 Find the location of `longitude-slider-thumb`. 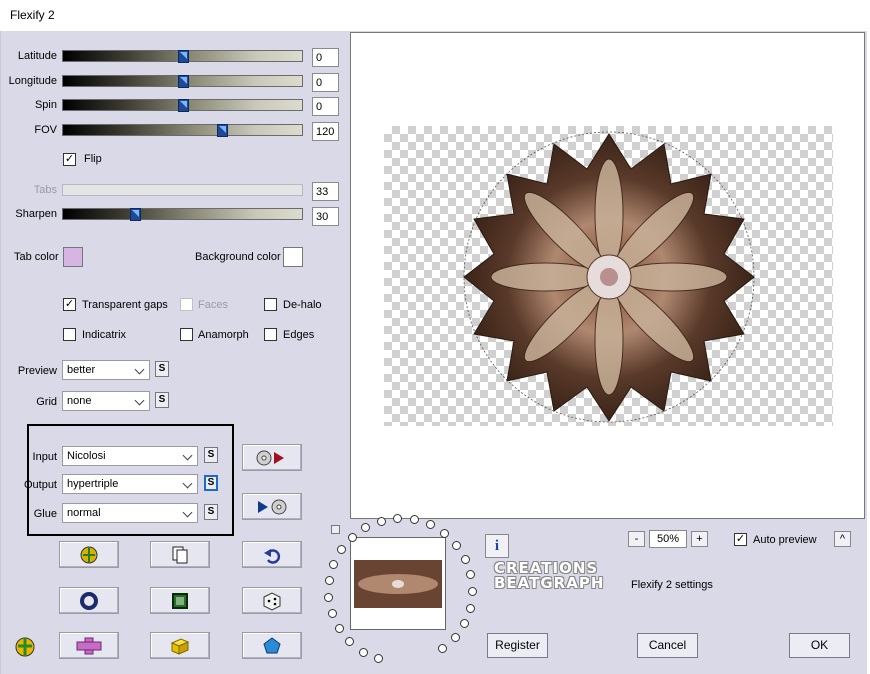

longitude-slider-thumb is located at coordinates (183, 81).